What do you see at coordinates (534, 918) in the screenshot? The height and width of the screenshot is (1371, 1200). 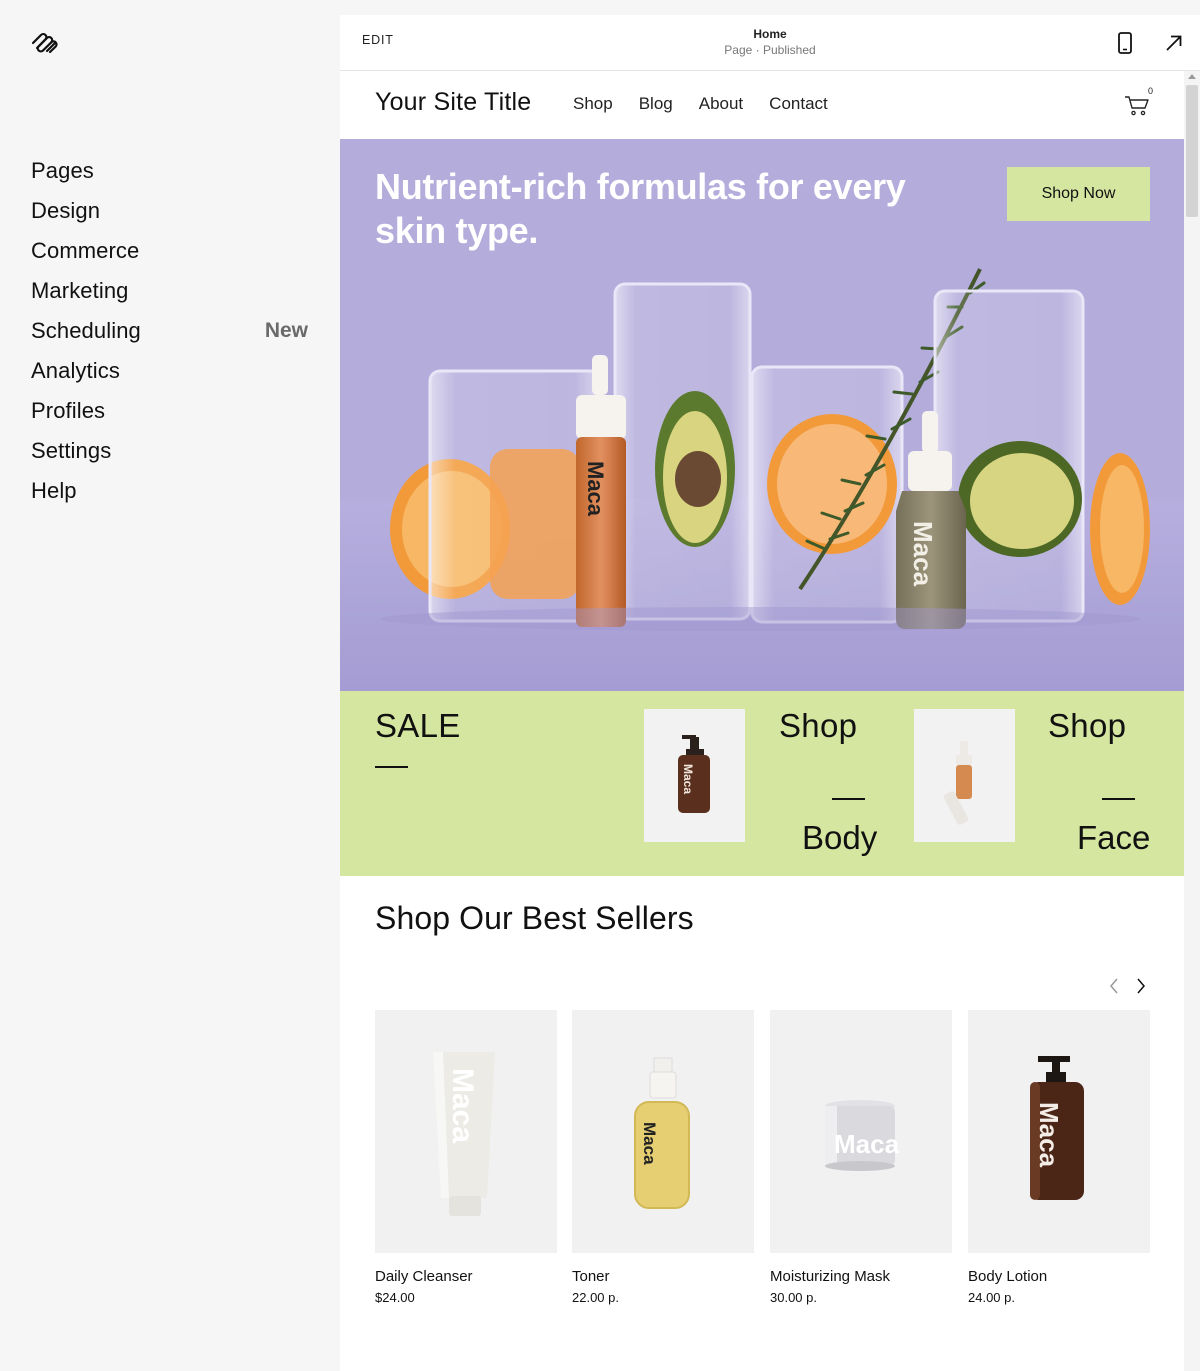 I see `best-sellers-title: Shop Our Best Sellers` at bounding box center [534, 918].